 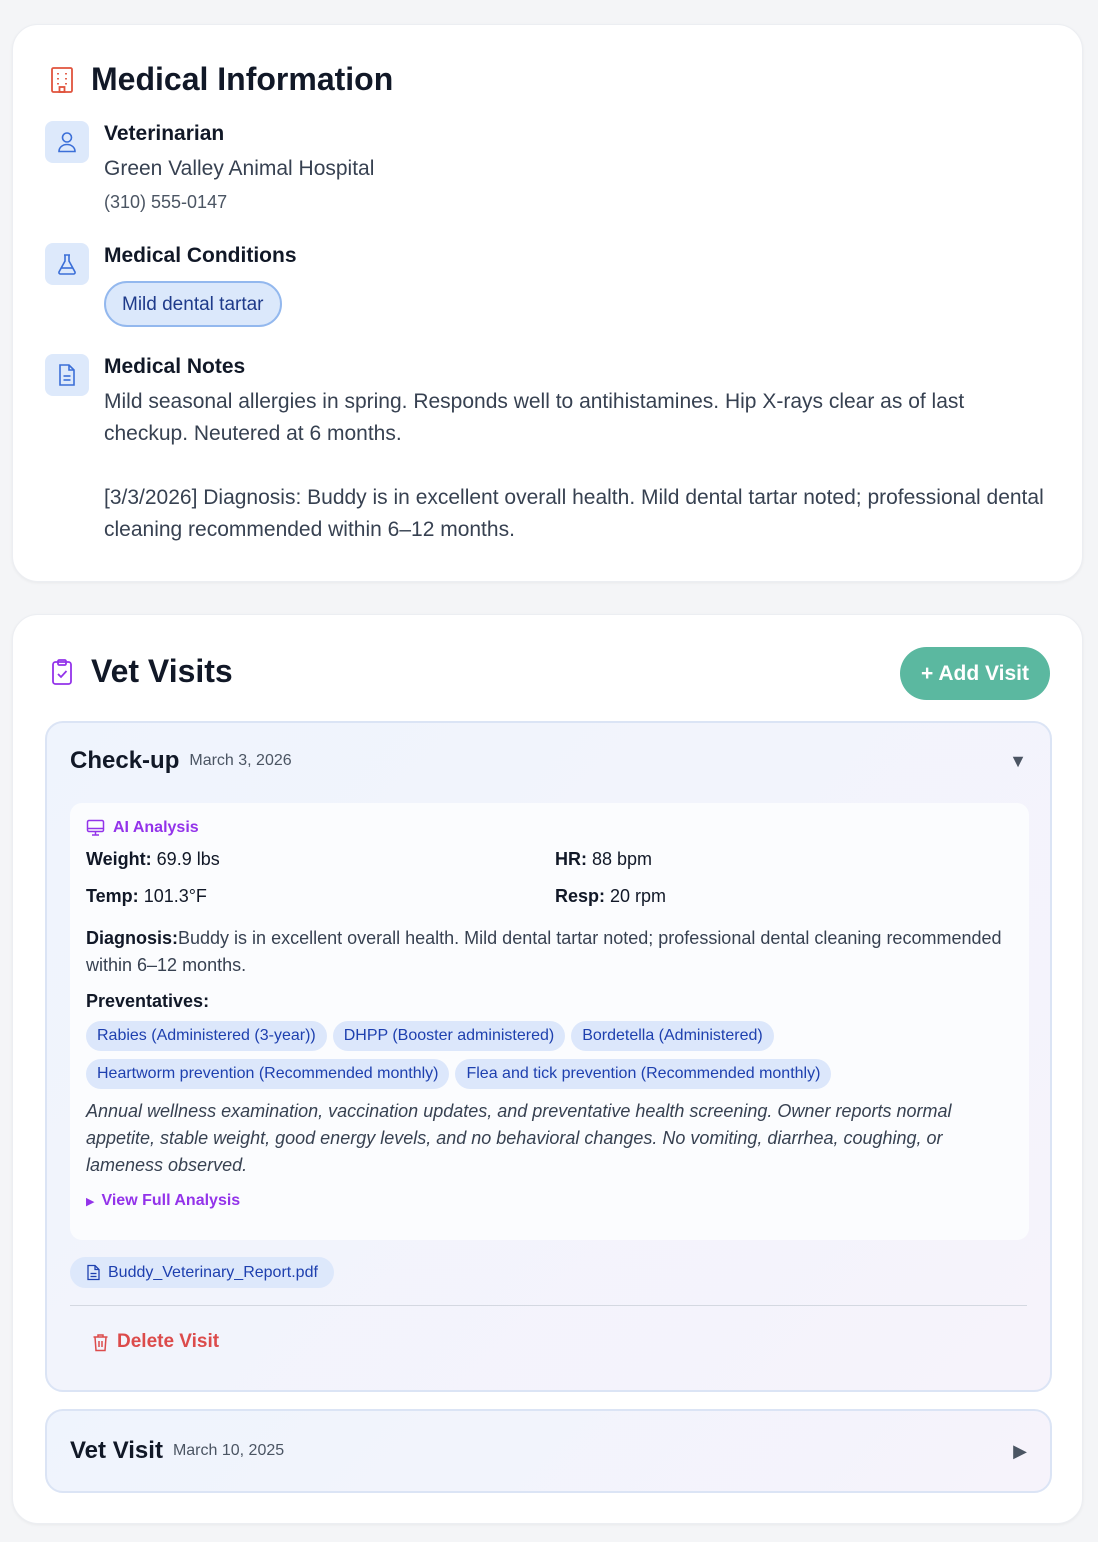 I want to click on monitor-icon, so click(x=95, y=828).